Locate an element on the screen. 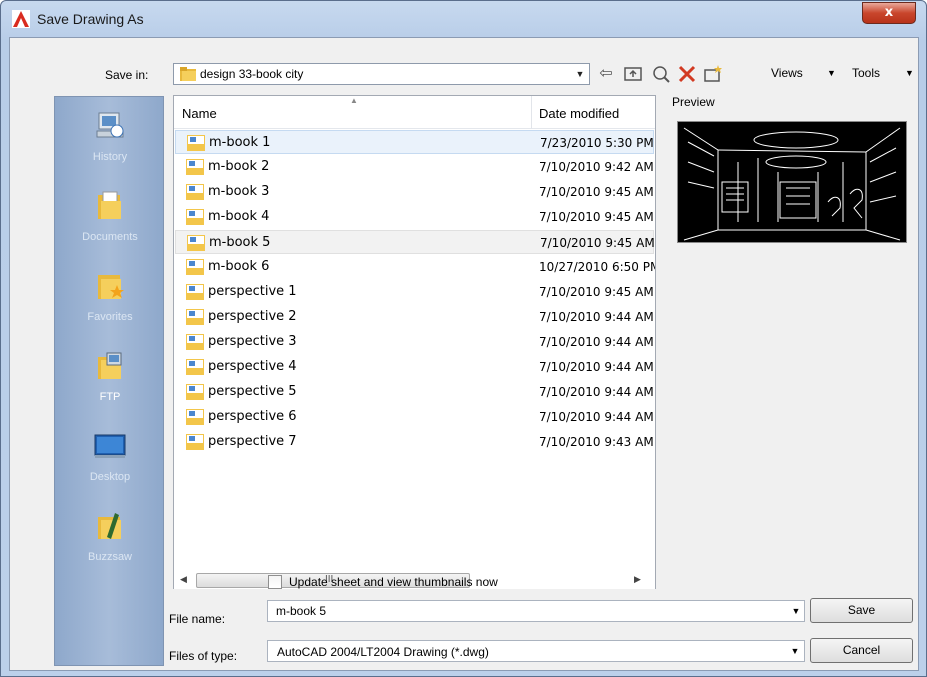  file-name-cell: perspective 7 is located at coordinates (252, 441).